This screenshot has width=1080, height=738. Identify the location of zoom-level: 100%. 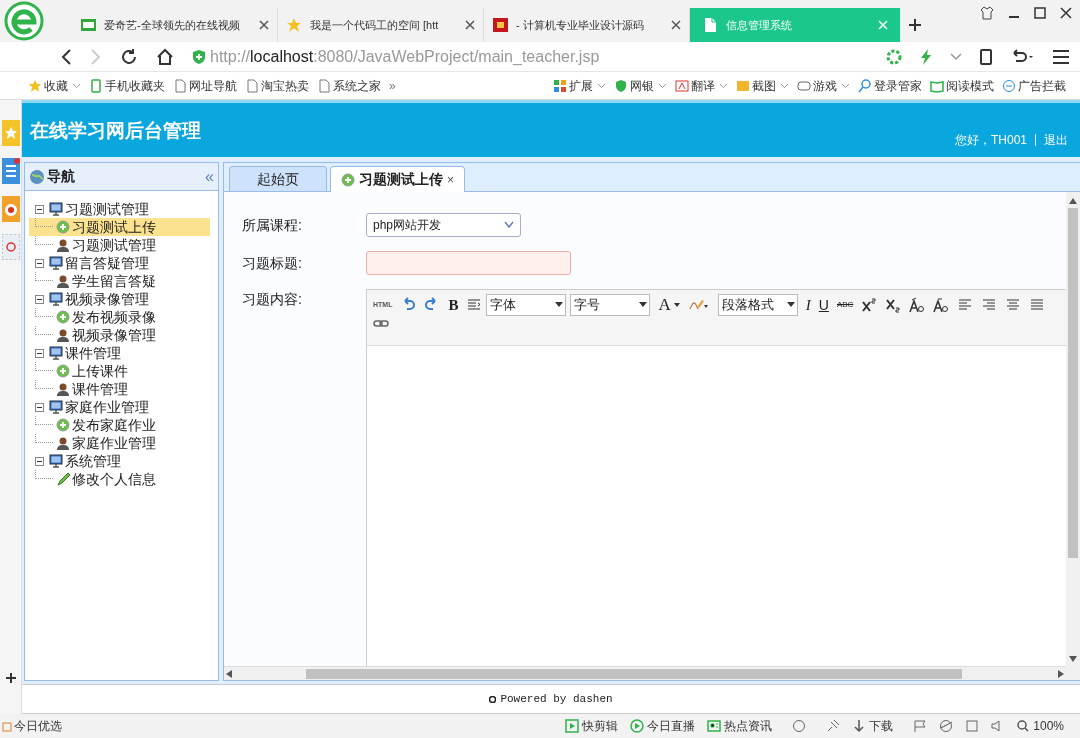
(1048, 726).